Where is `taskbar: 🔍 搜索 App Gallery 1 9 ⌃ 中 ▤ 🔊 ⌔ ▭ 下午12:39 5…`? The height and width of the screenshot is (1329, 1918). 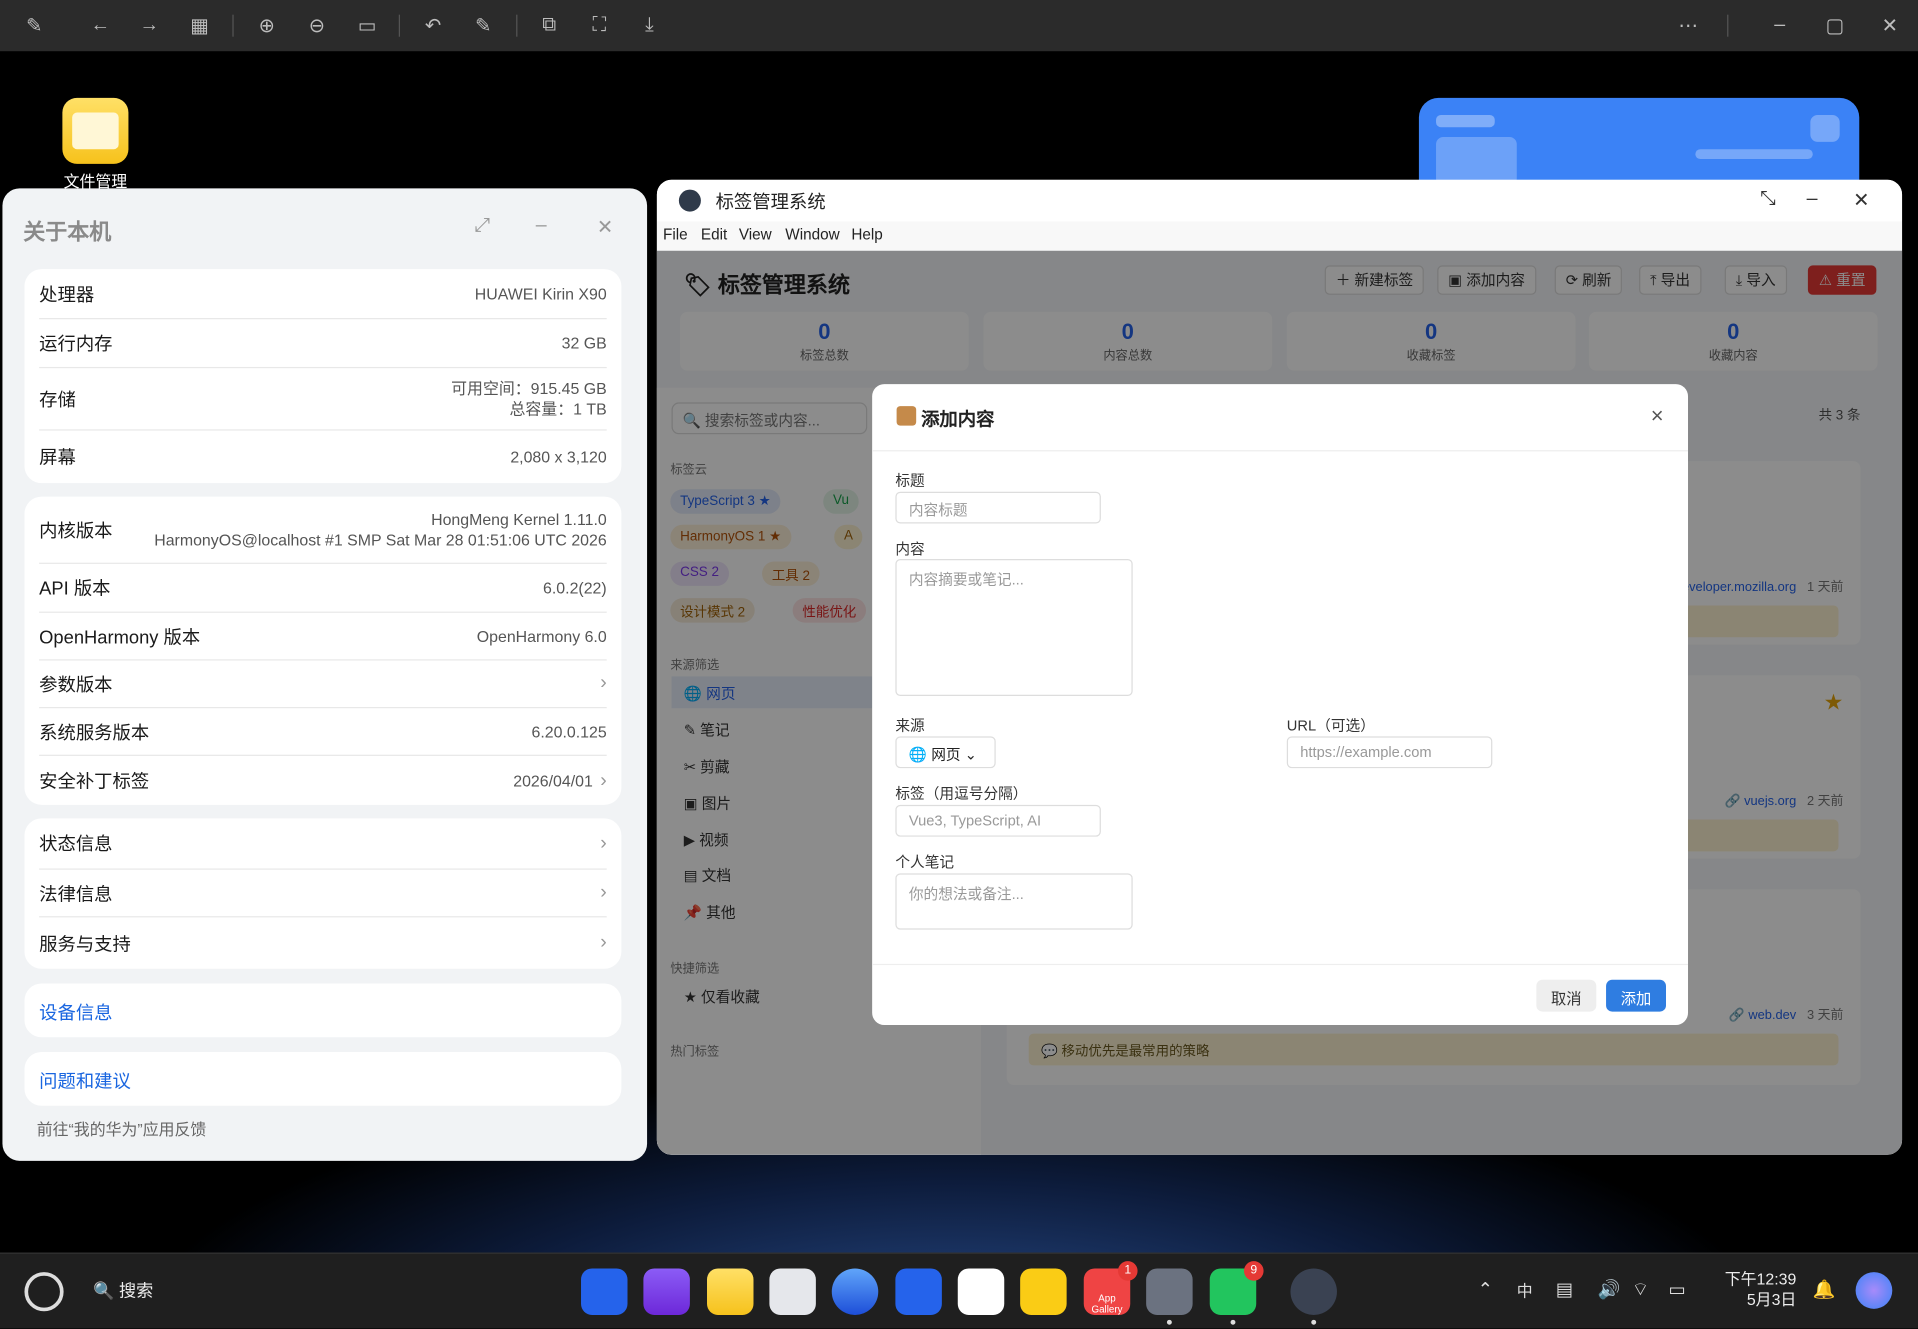
taskbar: 🔍 搜索 App Gallery 1 9 ⌃ 中 ▤ 🔊 ⌔ ▭ 下午12:39 5… is located at coordinates (959, 1290).